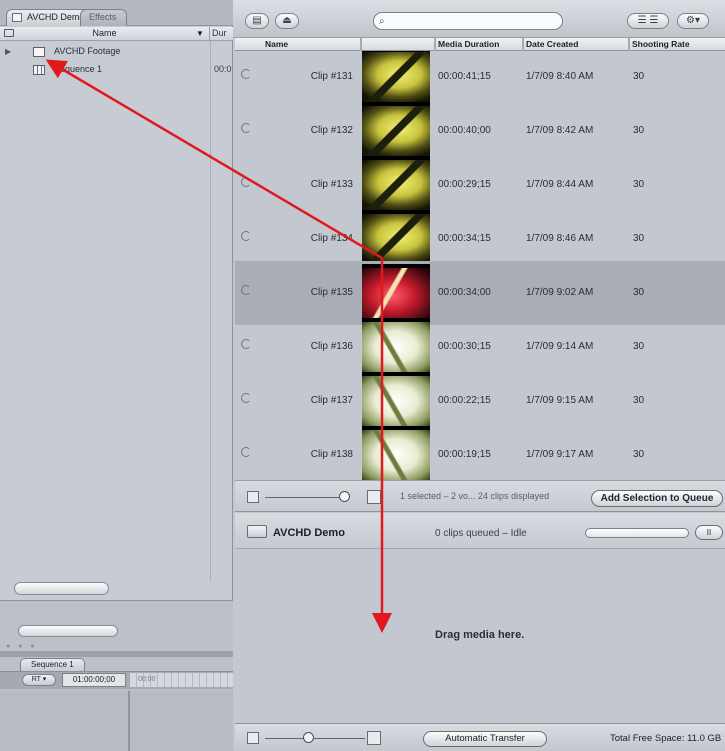 This screenshot has height=751, width=725. What do you see at coordinates (87, 51) in the screenshot?
I see `browser-item-label: AVCHD Footage` at bounding box center [87, 51].